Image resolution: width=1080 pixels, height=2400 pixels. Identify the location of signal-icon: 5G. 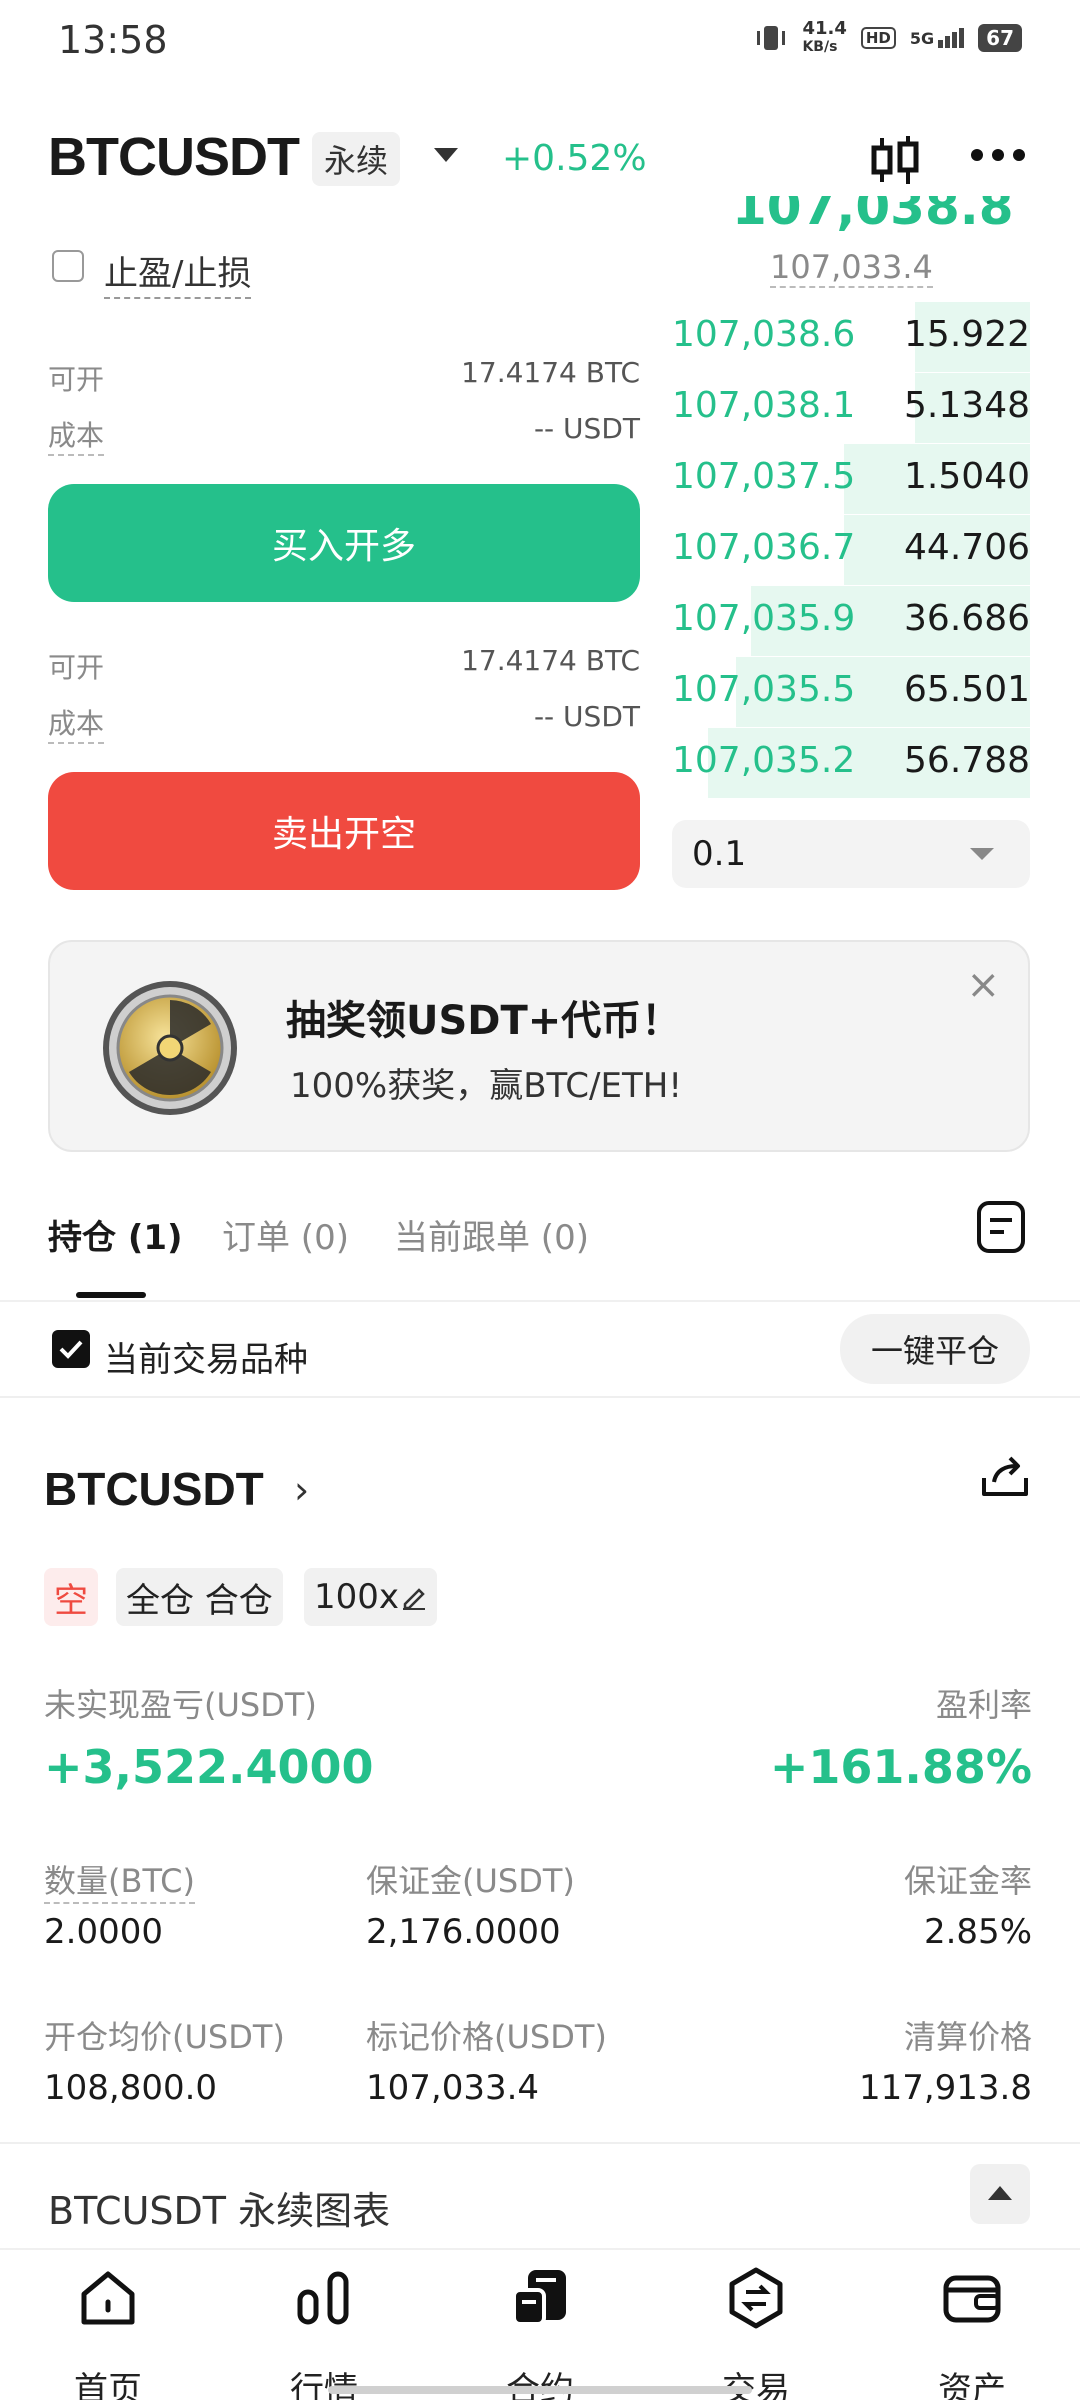
(937, 38).